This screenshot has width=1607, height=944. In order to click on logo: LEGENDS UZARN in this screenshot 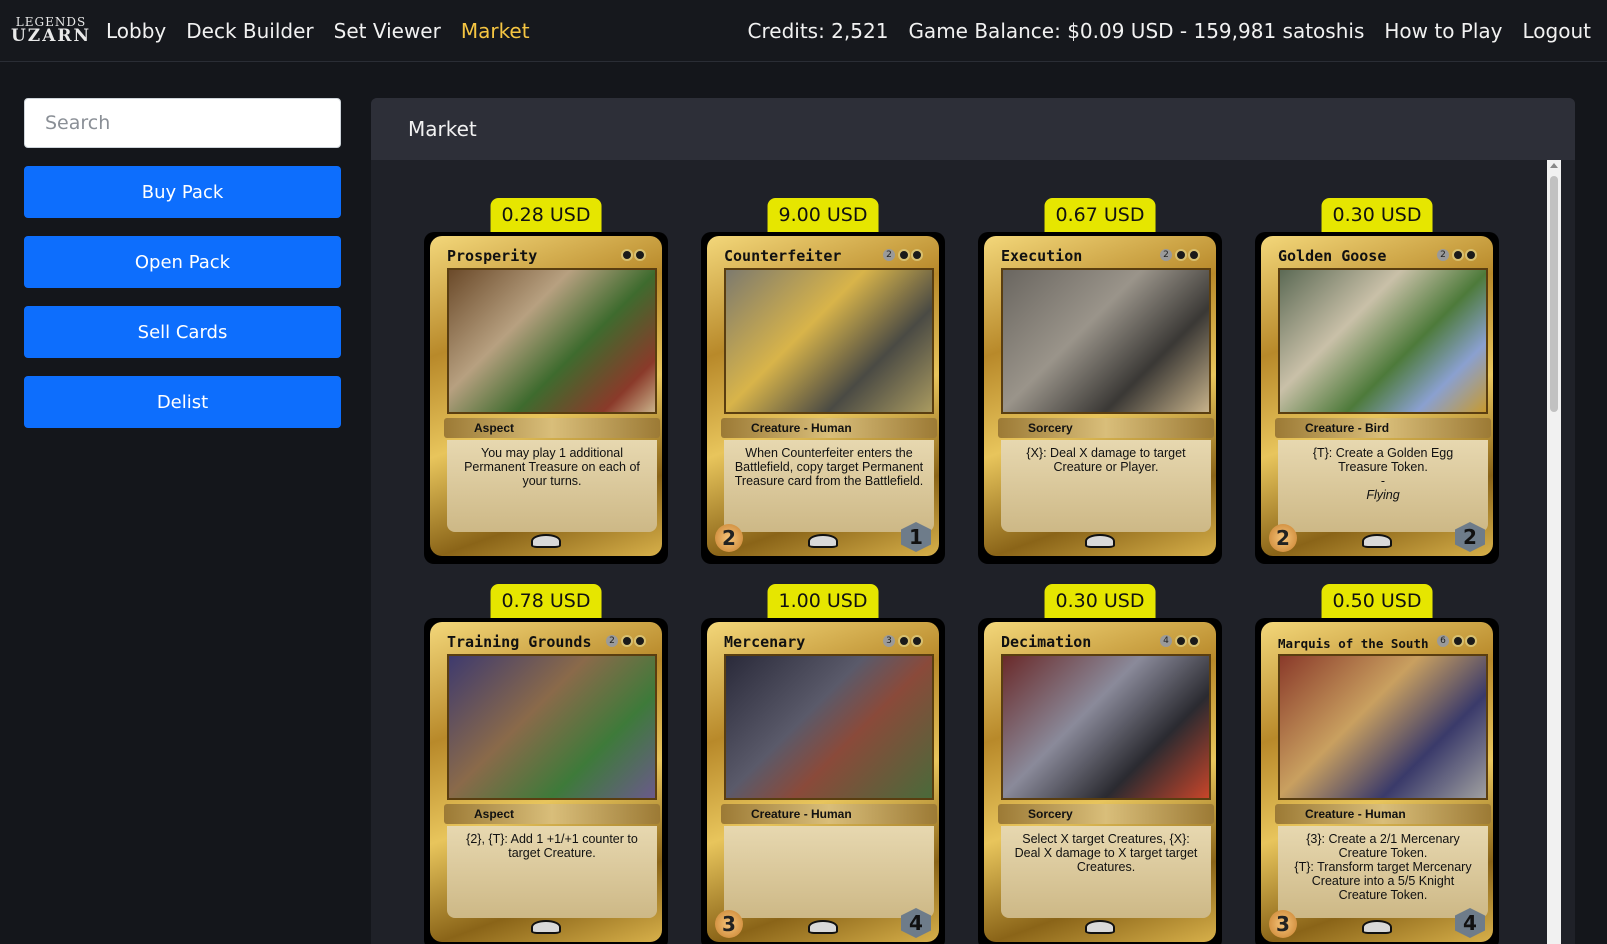, I will do `click(50, 31)`.